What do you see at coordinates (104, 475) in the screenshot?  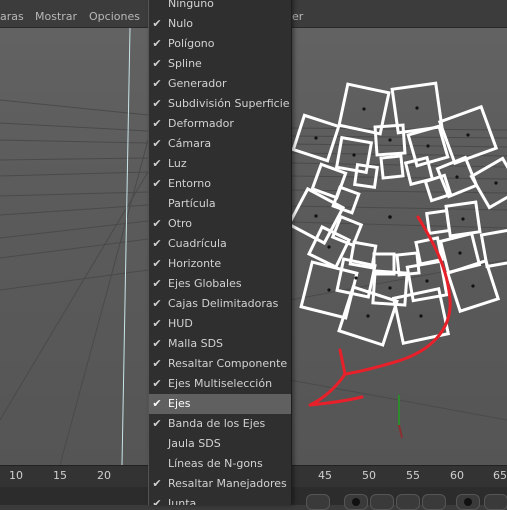 I see `tick-20: 20` at bounding box center [104, 475].